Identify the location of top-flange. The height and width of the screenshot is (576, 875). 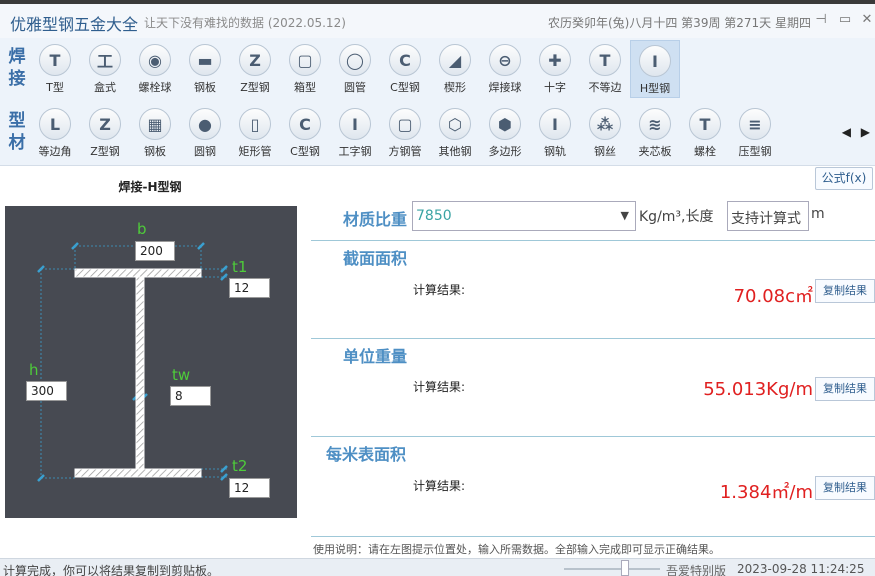
(138, 273).